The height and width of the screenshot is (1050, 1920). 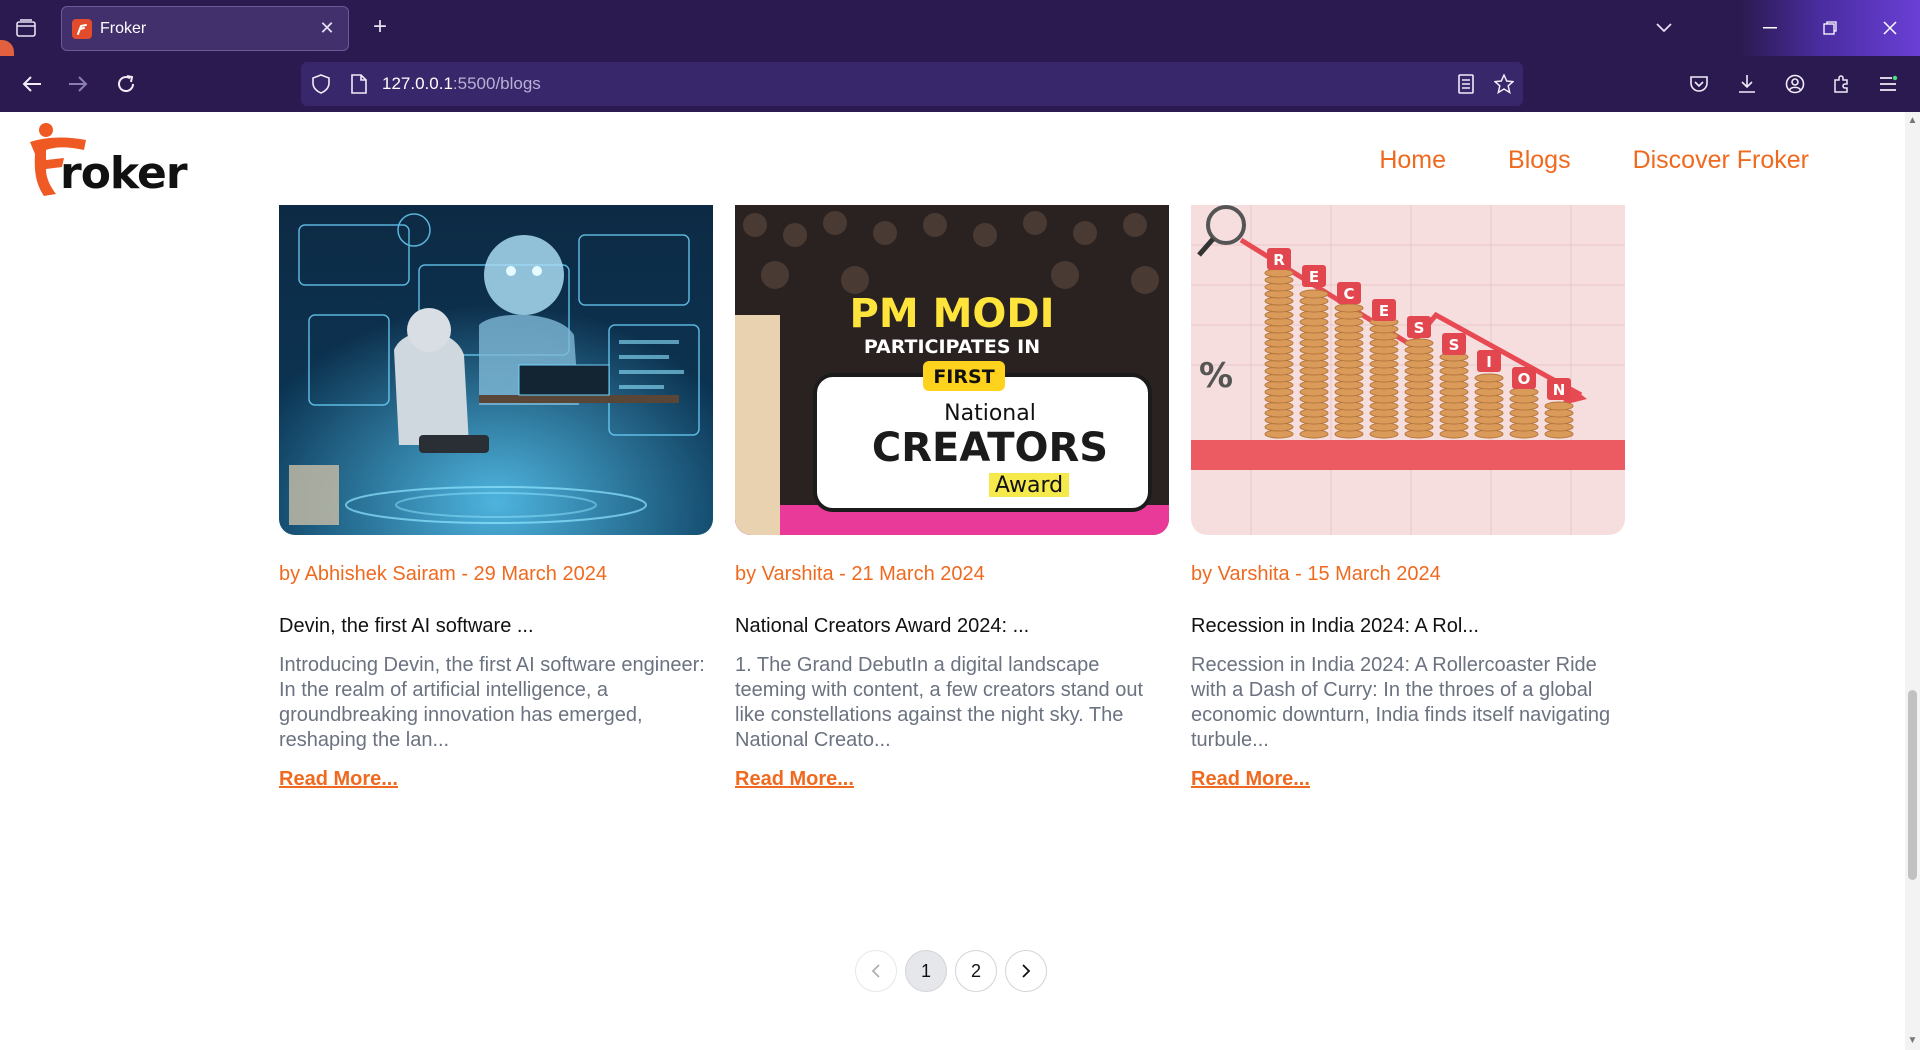 What do you see at coordinates (1795, 84) in the screenshot?
I see `account-icon` at bounding box center [1795, 84].